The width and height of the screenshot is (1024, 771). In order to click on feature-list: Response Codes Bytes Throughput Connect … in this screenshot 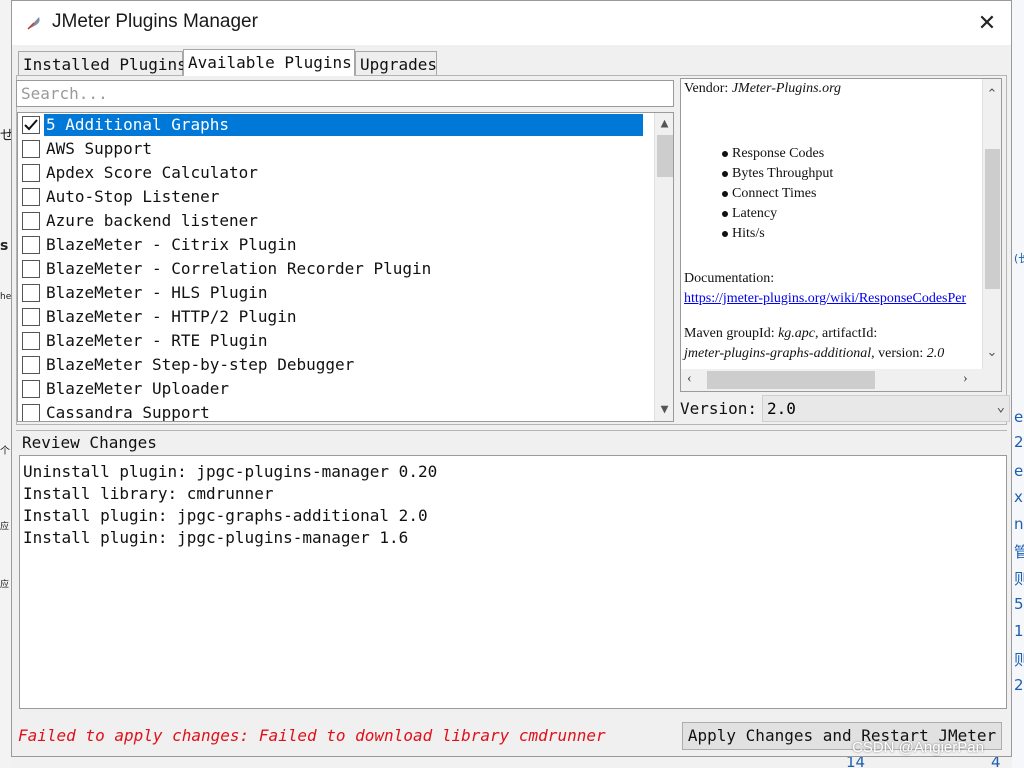, I will do `click(834, 194)`.